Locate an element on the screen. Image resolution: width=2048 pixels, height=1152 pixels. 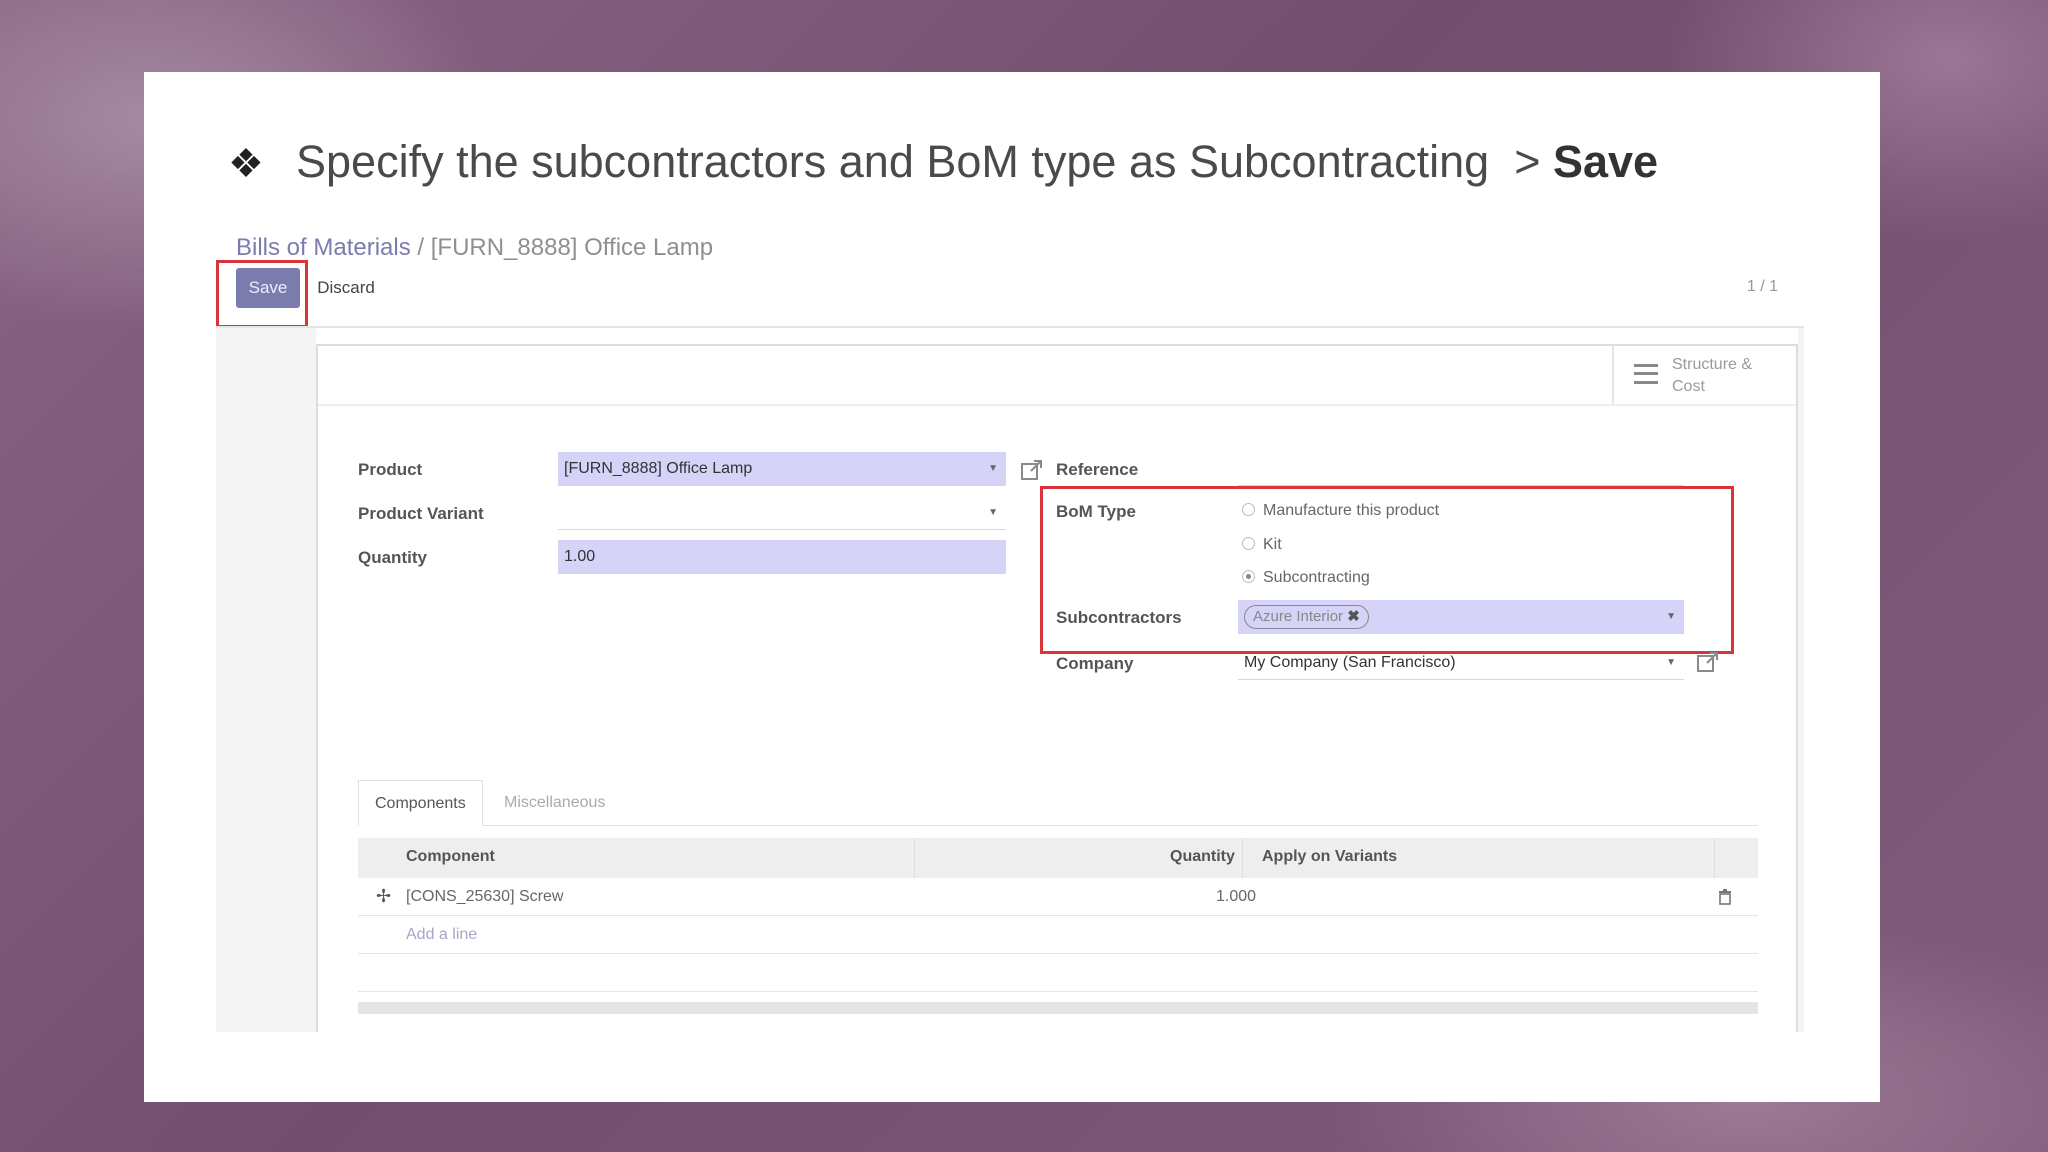
component-cell: [CONS_25630] Screw is located at coordinates (484, 897).